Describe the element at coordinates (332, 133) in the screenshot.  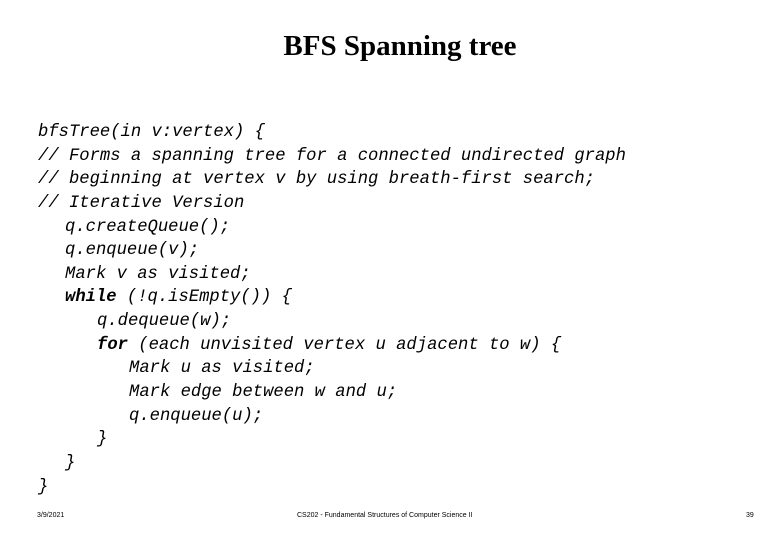
I see `code-line: bfsTree(in v:vertex) {` at that location.